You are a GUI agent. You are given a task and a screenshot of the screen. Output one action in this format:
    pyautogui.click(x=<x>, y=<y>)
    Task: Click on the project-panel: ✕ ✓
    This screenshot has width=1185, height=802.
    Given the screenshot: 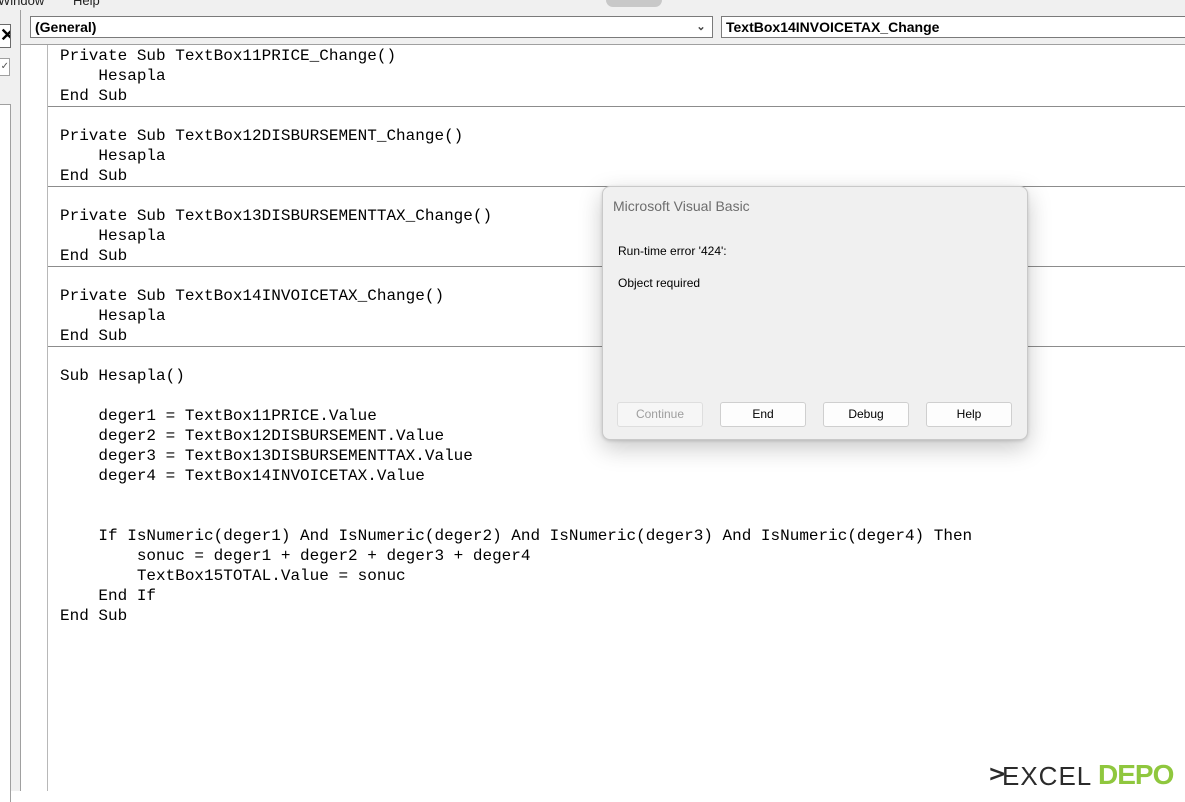 What is the action you would take?
    pyautogui.click(x=10, y=406)
    